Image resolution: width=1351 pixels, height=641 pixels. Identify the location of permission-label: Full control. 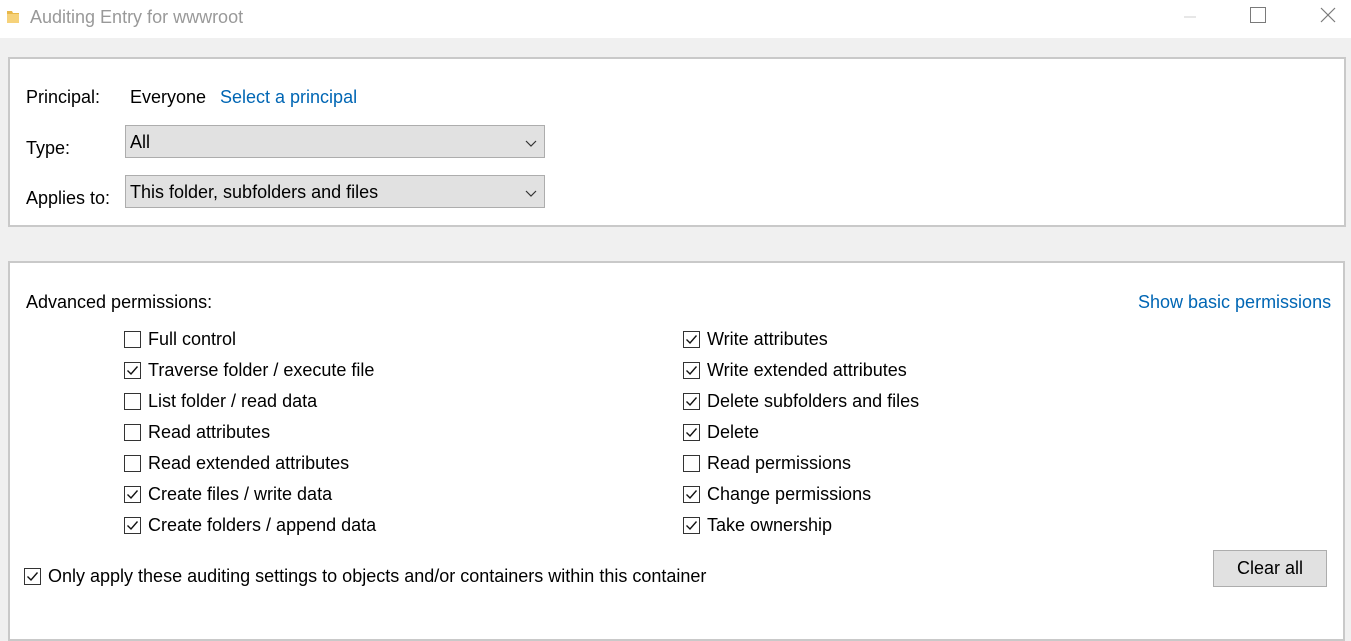
(192, 338).